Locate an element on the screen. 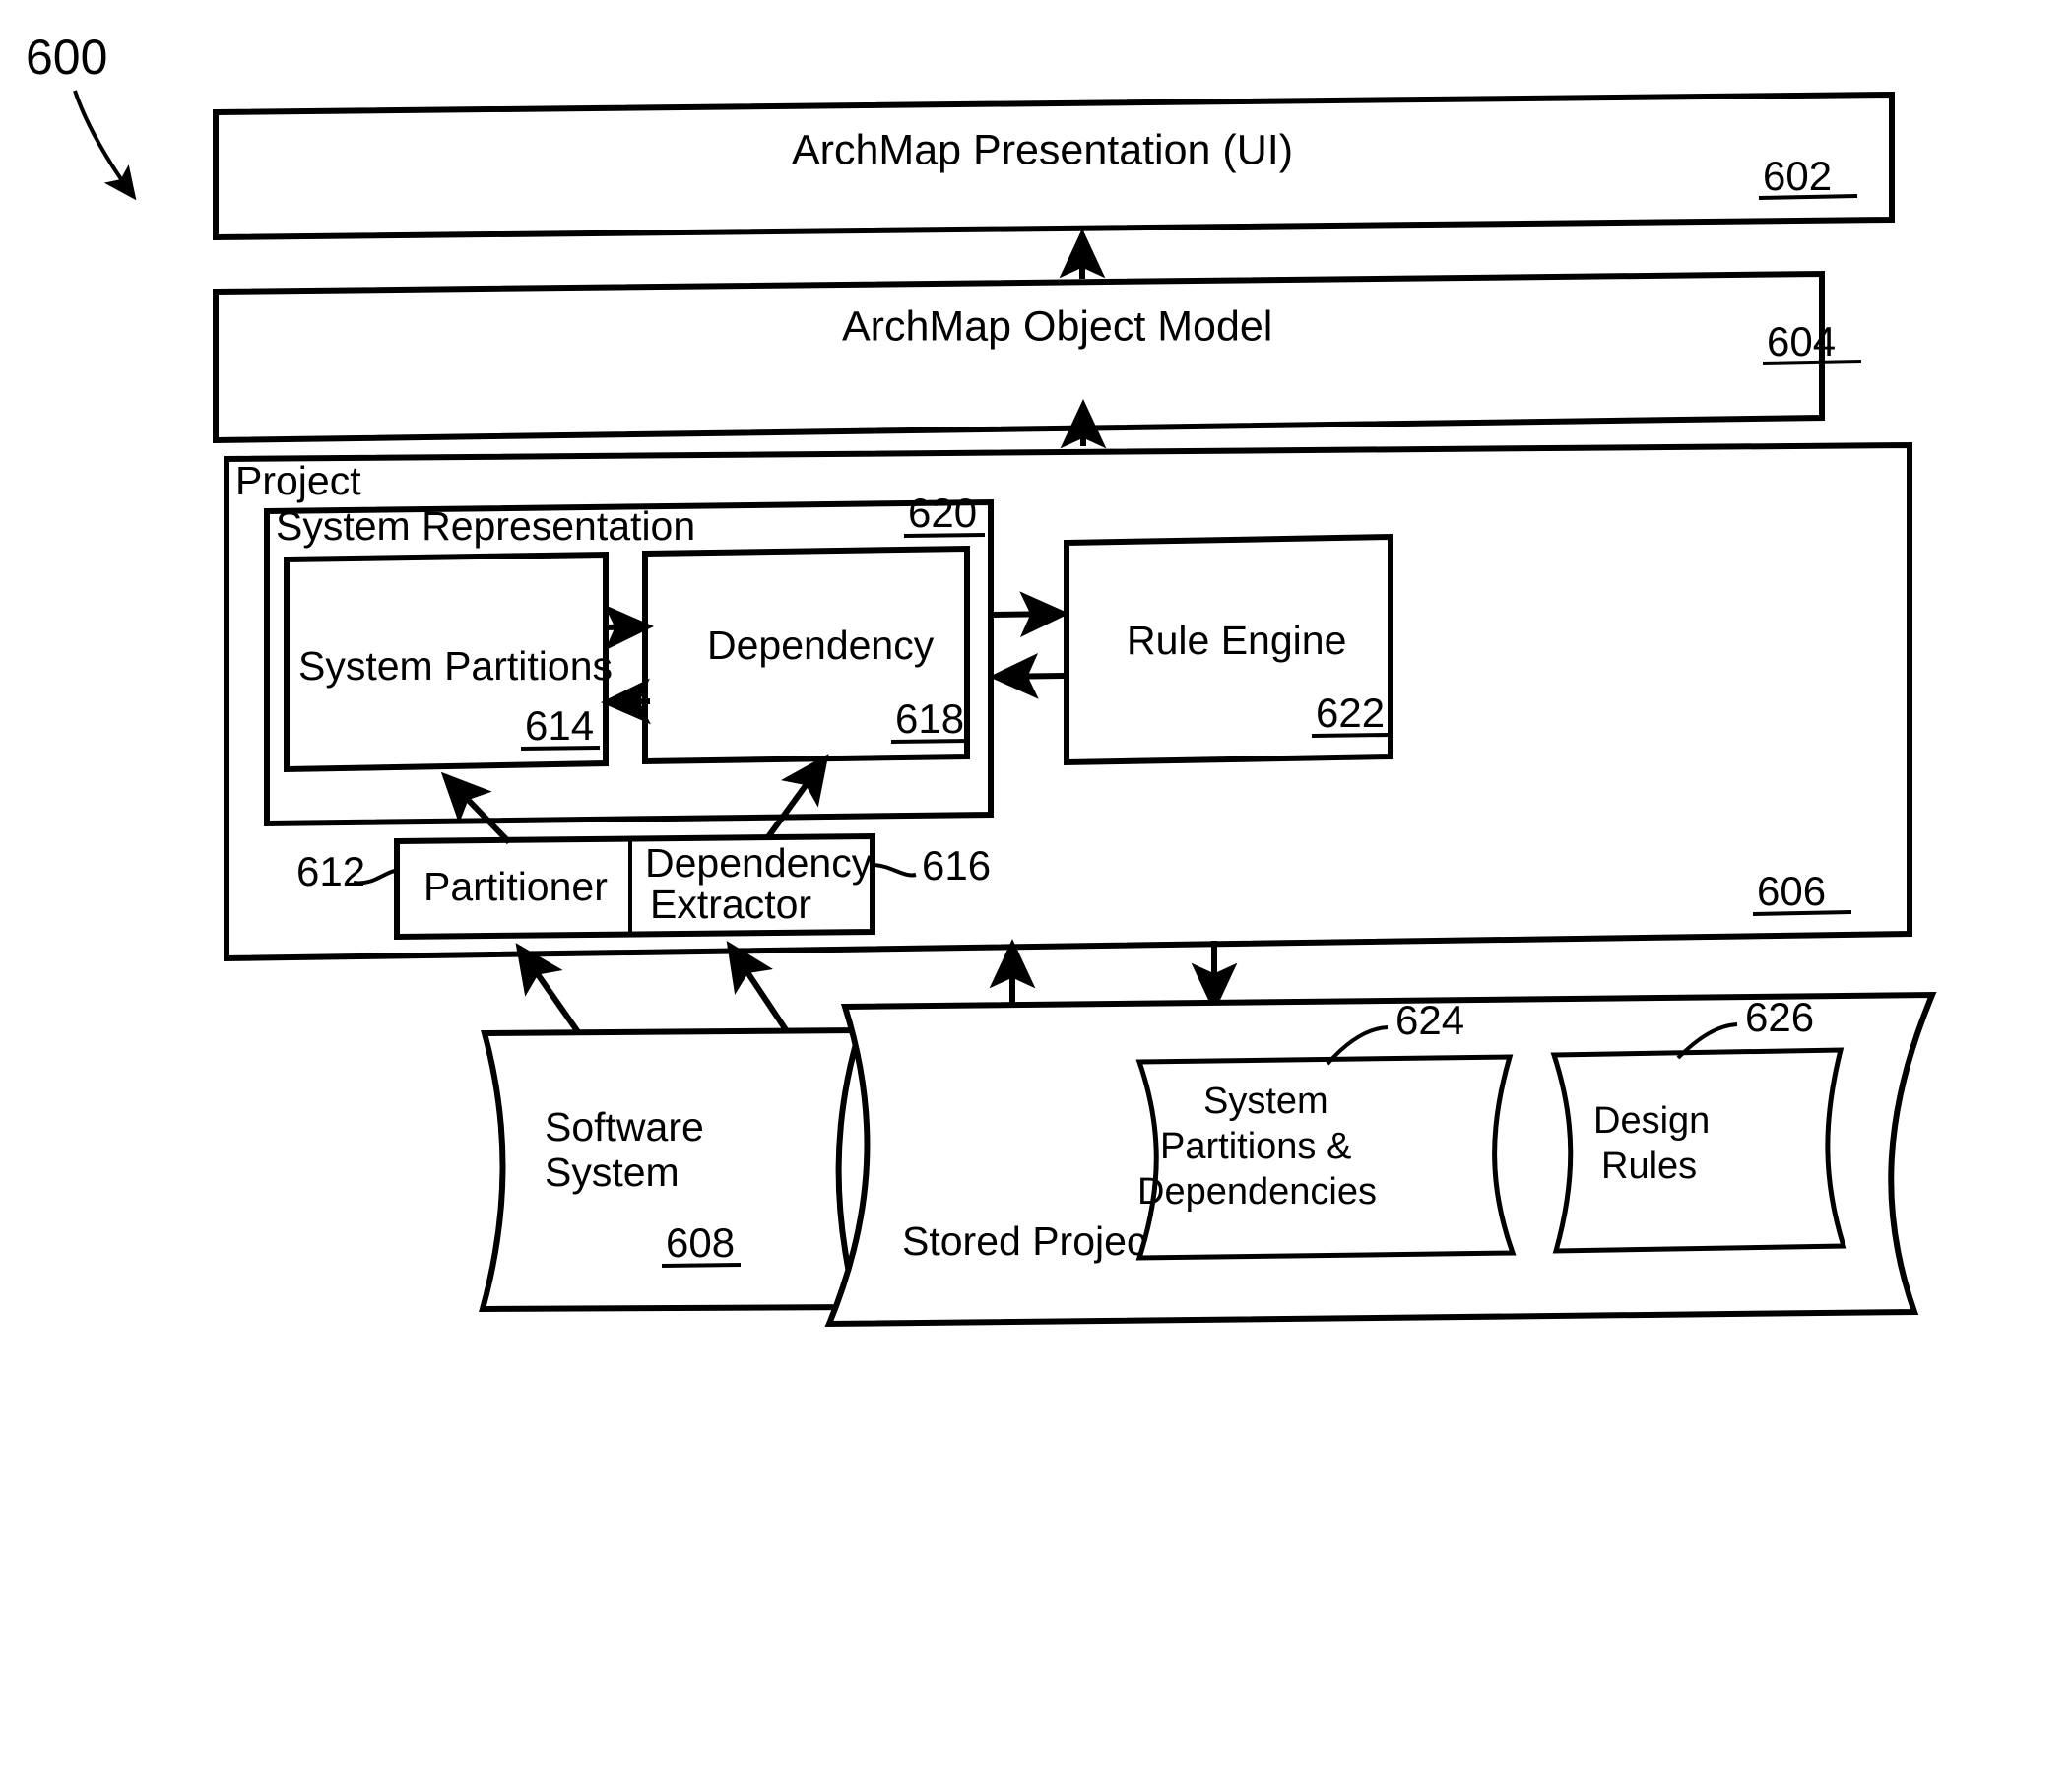 This screenshot has height=1775, width=2072. svg-text: 620 is located at coordinates (942, 513).